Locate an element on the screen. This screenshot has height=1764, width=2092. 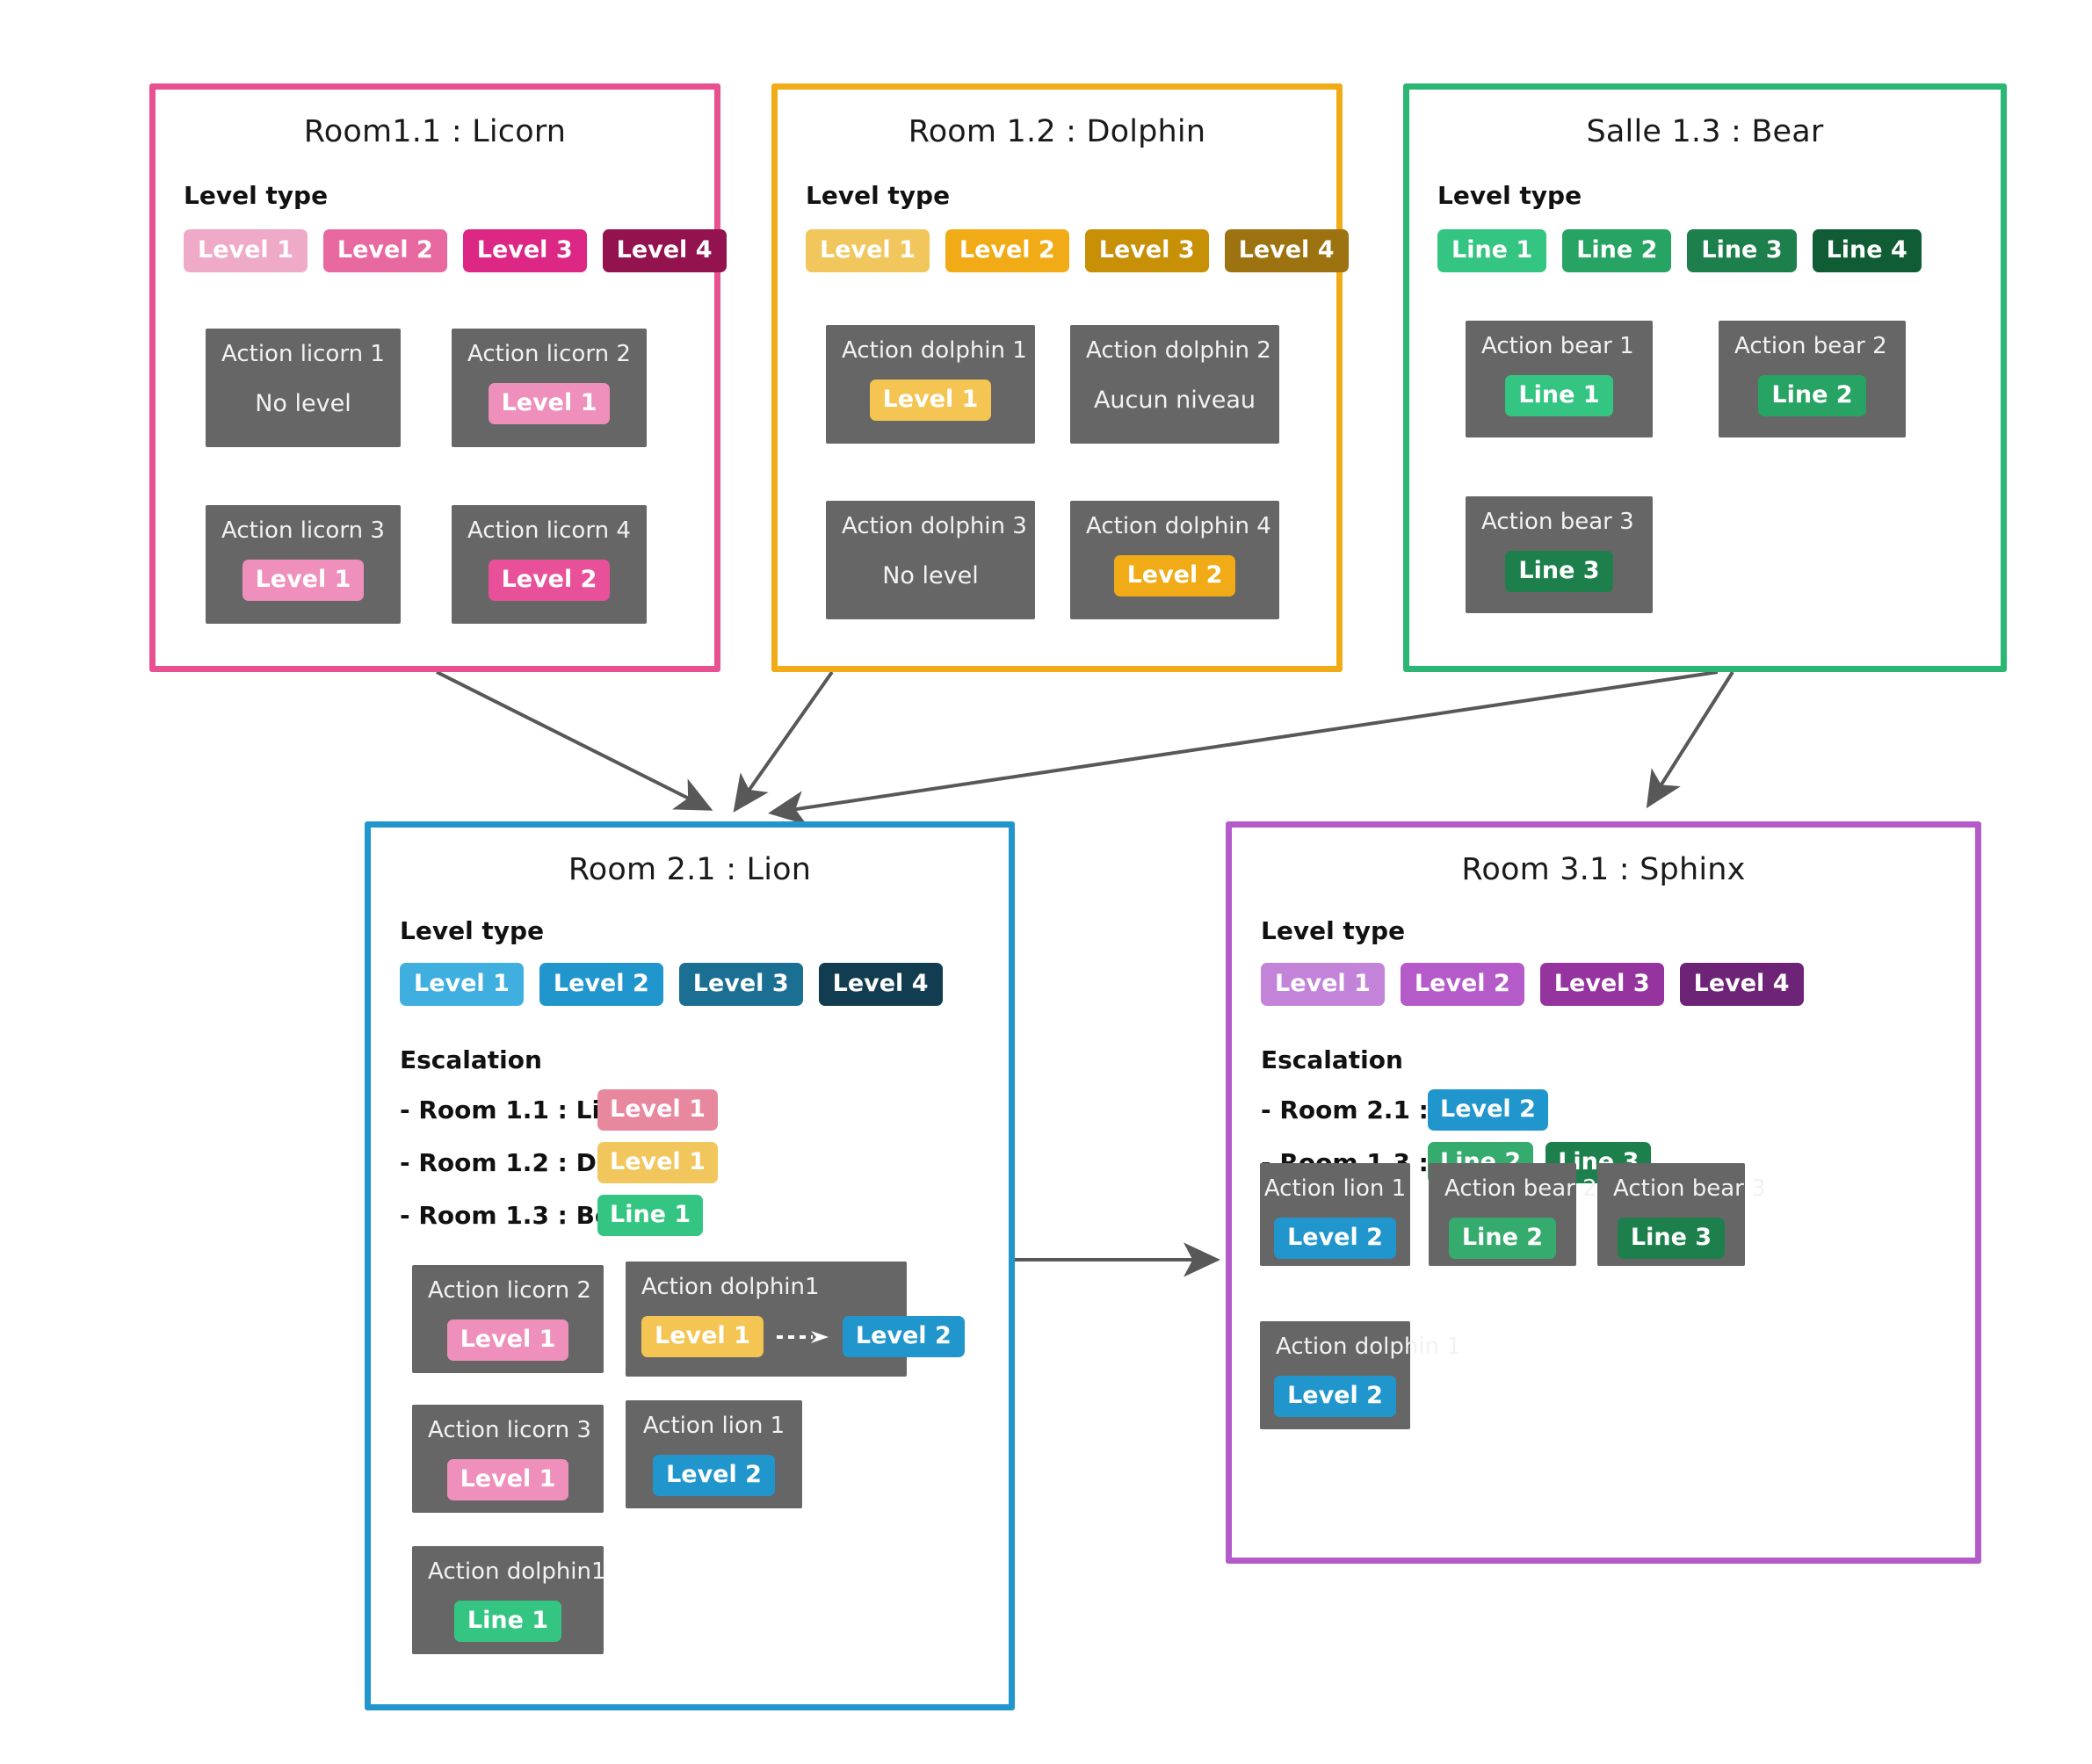
arrow-bear-to-lion is located at coordinates (1243, 748).